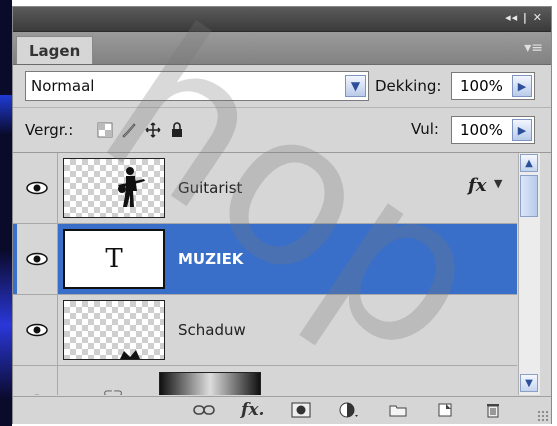 This screenshot has width=557, height=426. I want to click on lock-pixels-brush-icon, so click(129, 130).